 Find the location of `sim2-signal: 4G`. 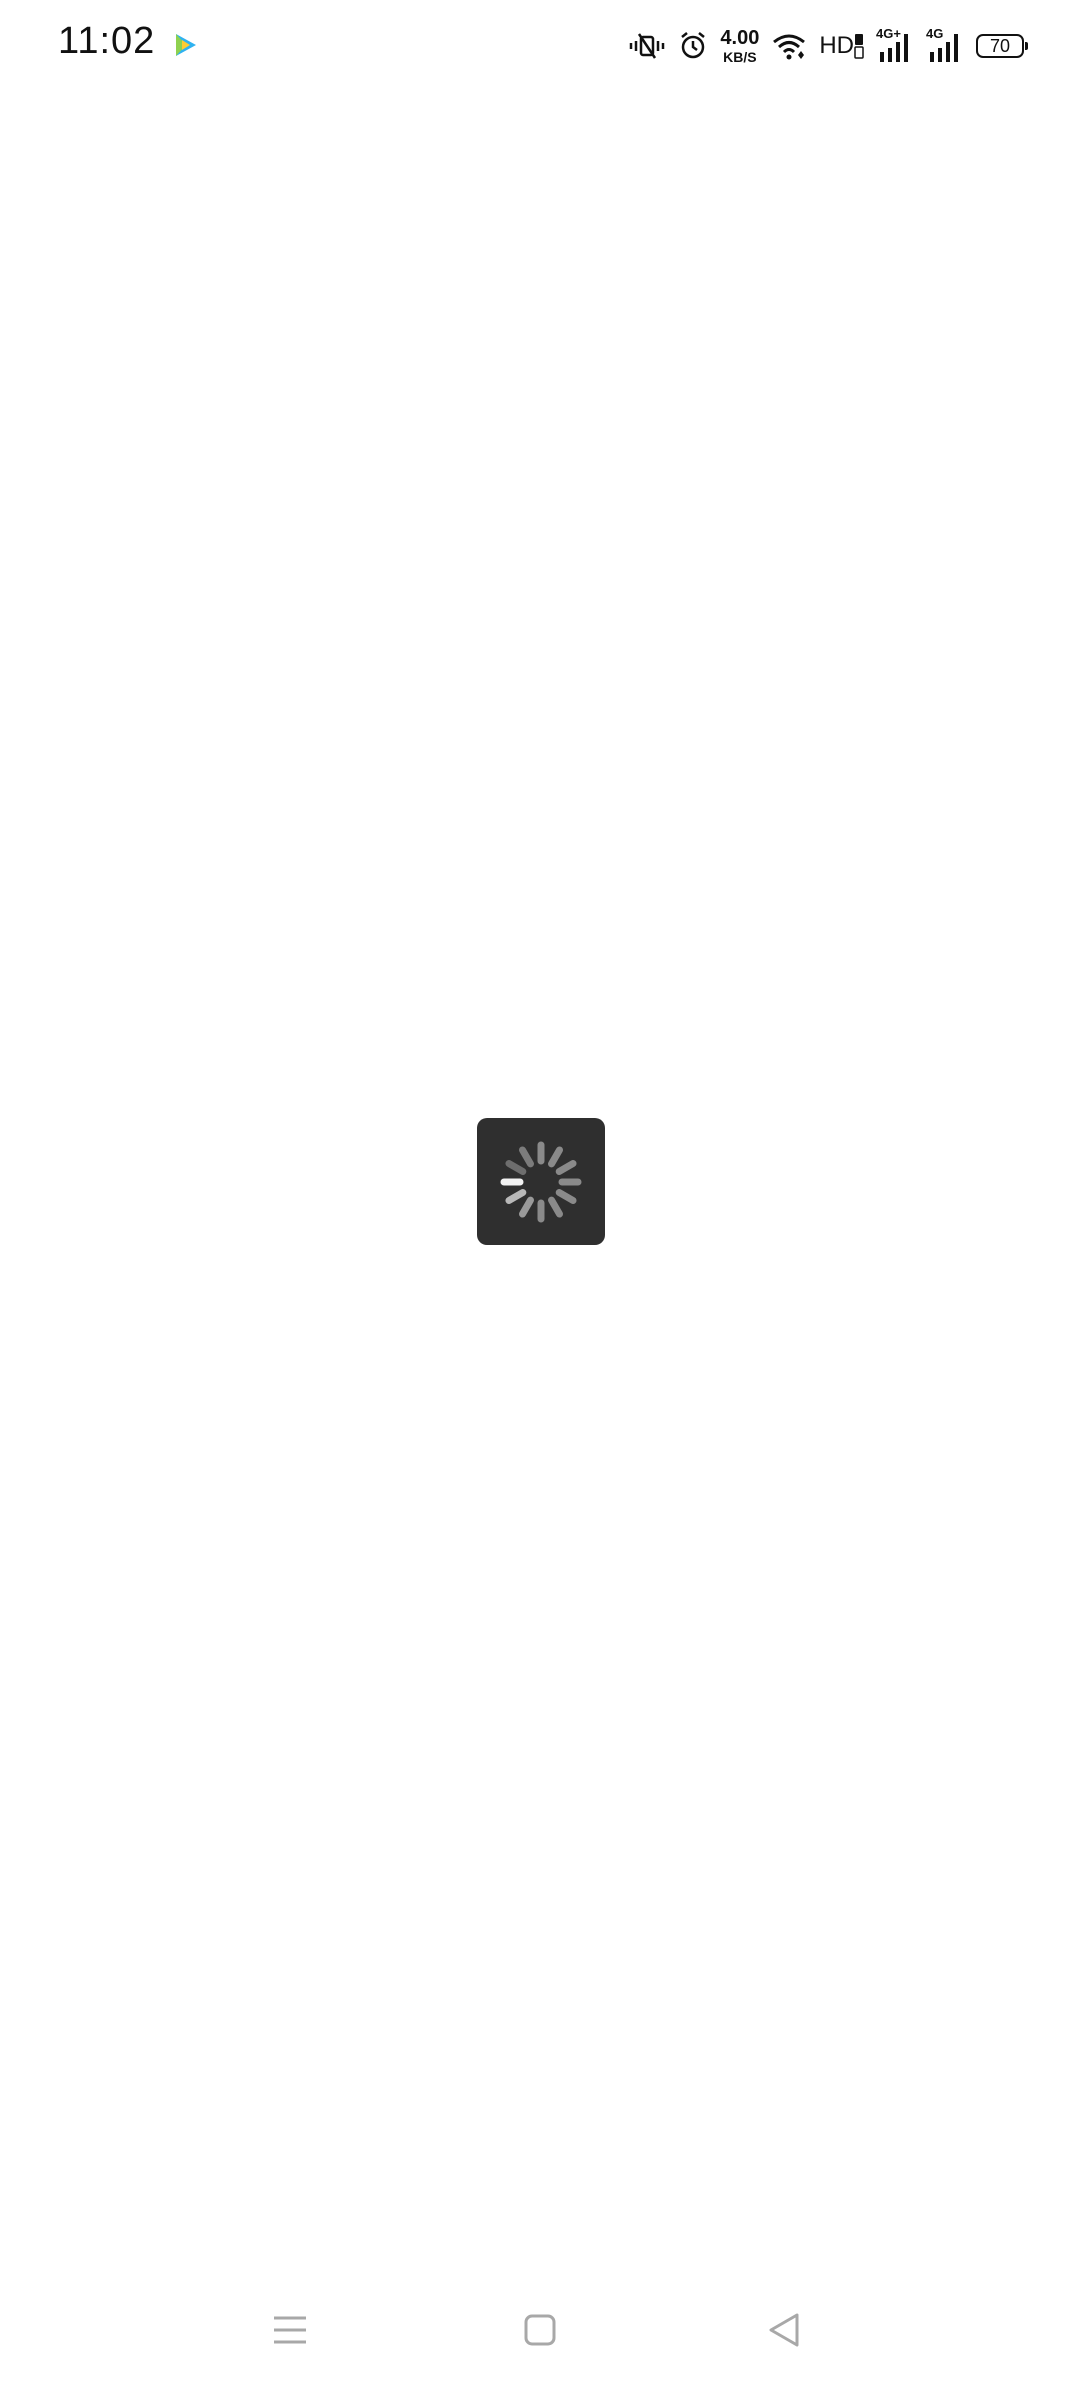

sim2-signal: 4G is located at coordinates (945, 45).